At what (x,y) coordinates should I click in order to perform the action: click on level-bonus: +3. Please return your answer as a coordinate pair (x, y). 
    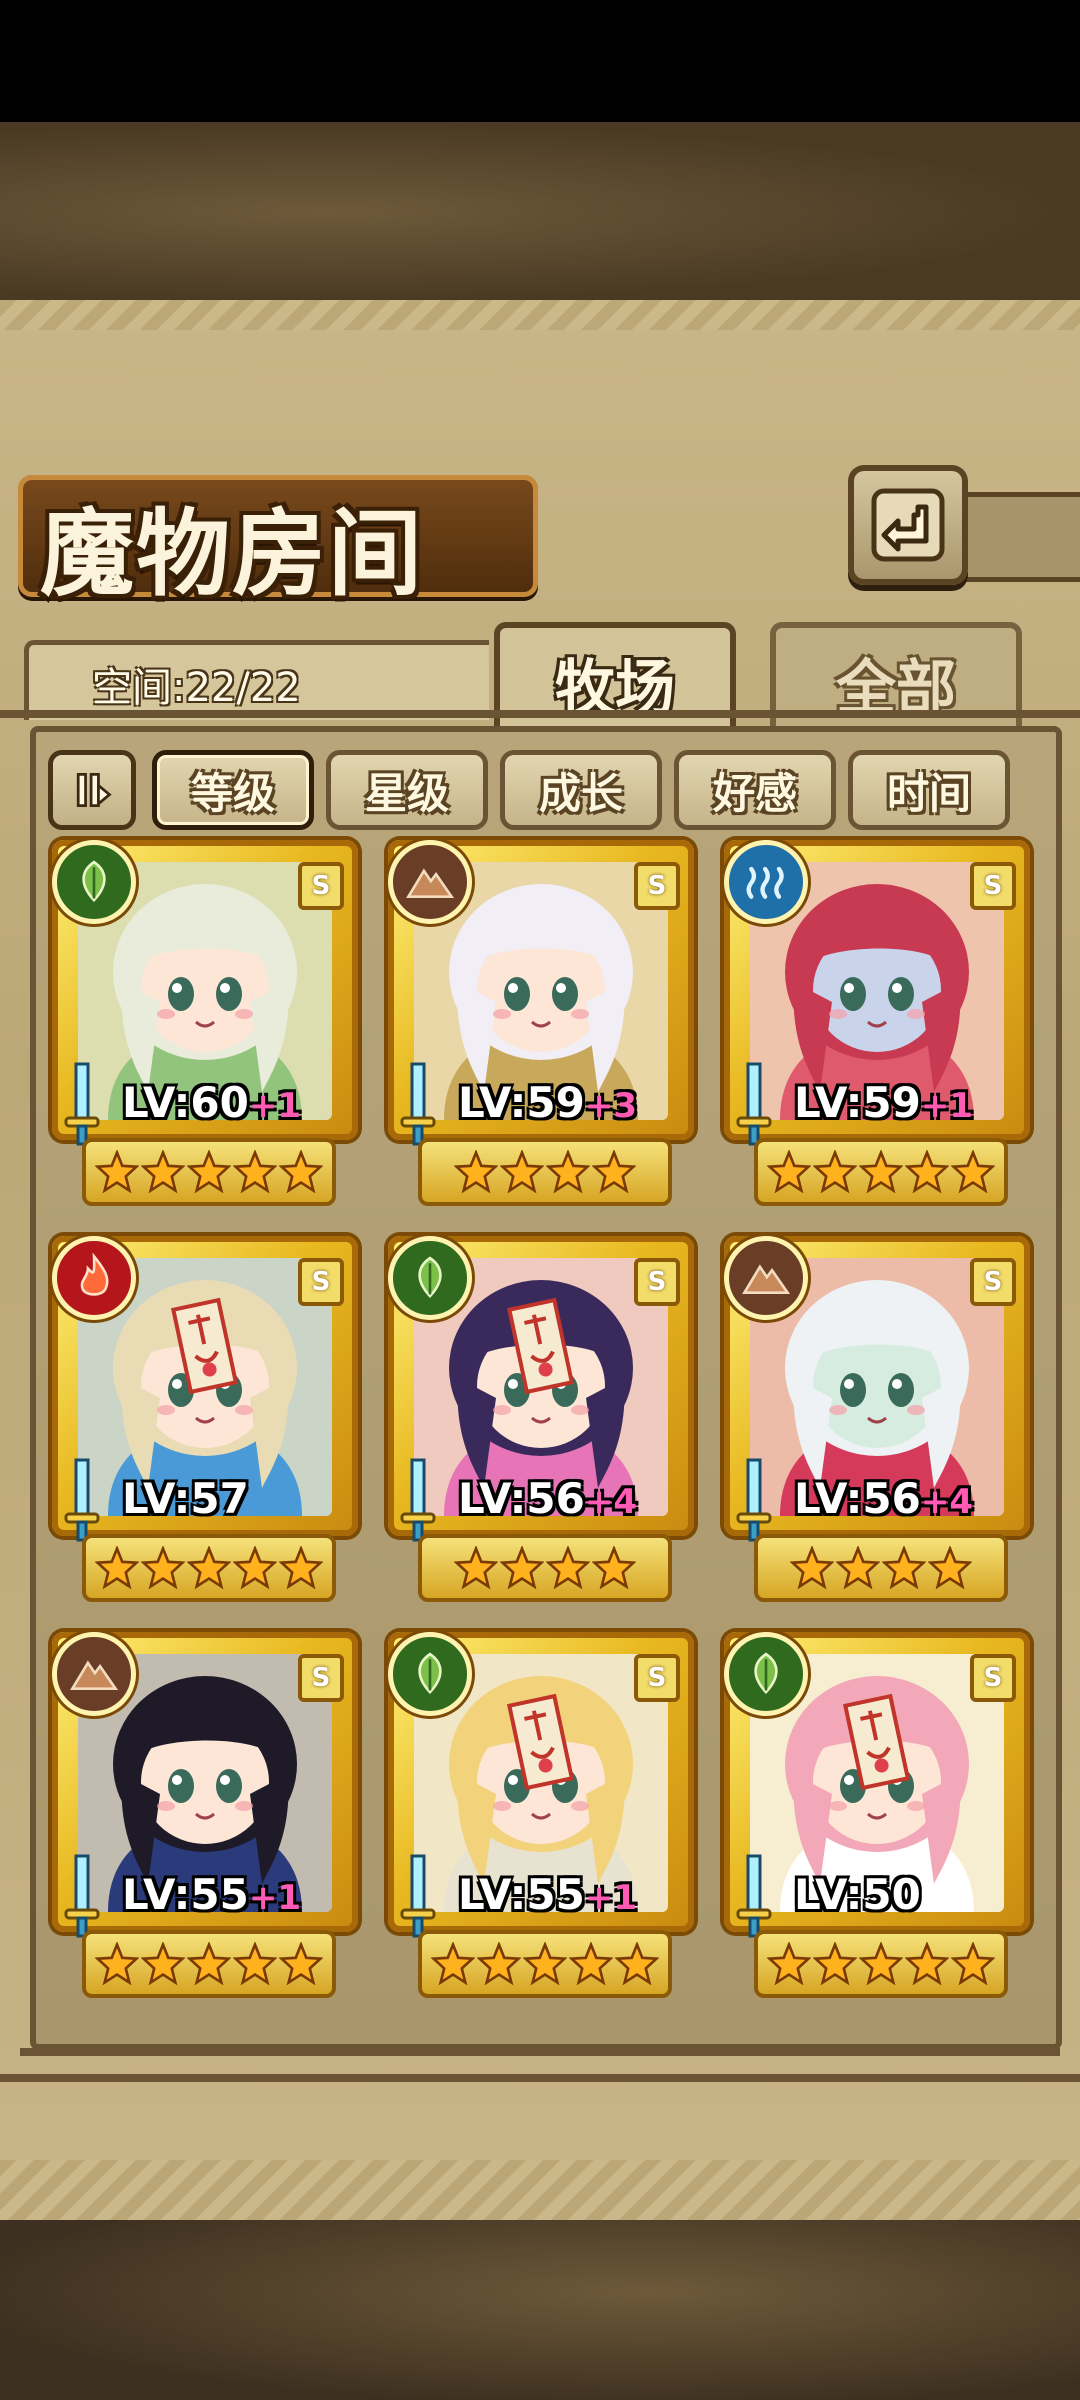
    Looking at the image, I should click on (610, 1106).